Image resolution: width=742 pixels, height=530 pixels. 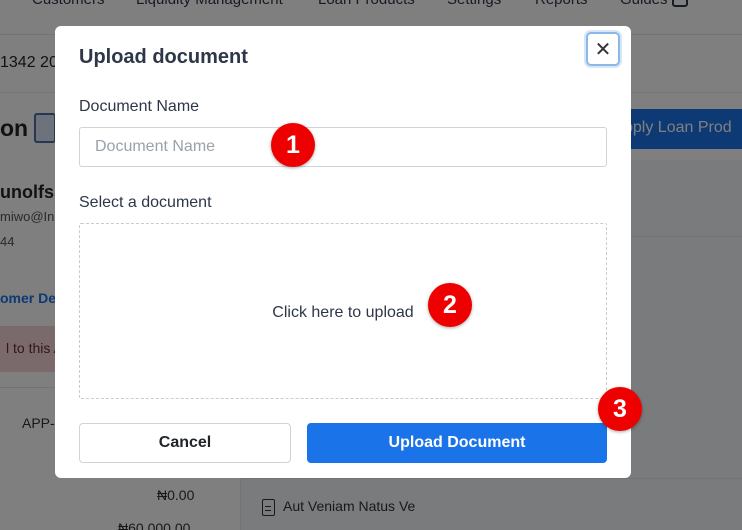 I want to click on upload-document-button: Upload Document, so click(x=457, y=443).